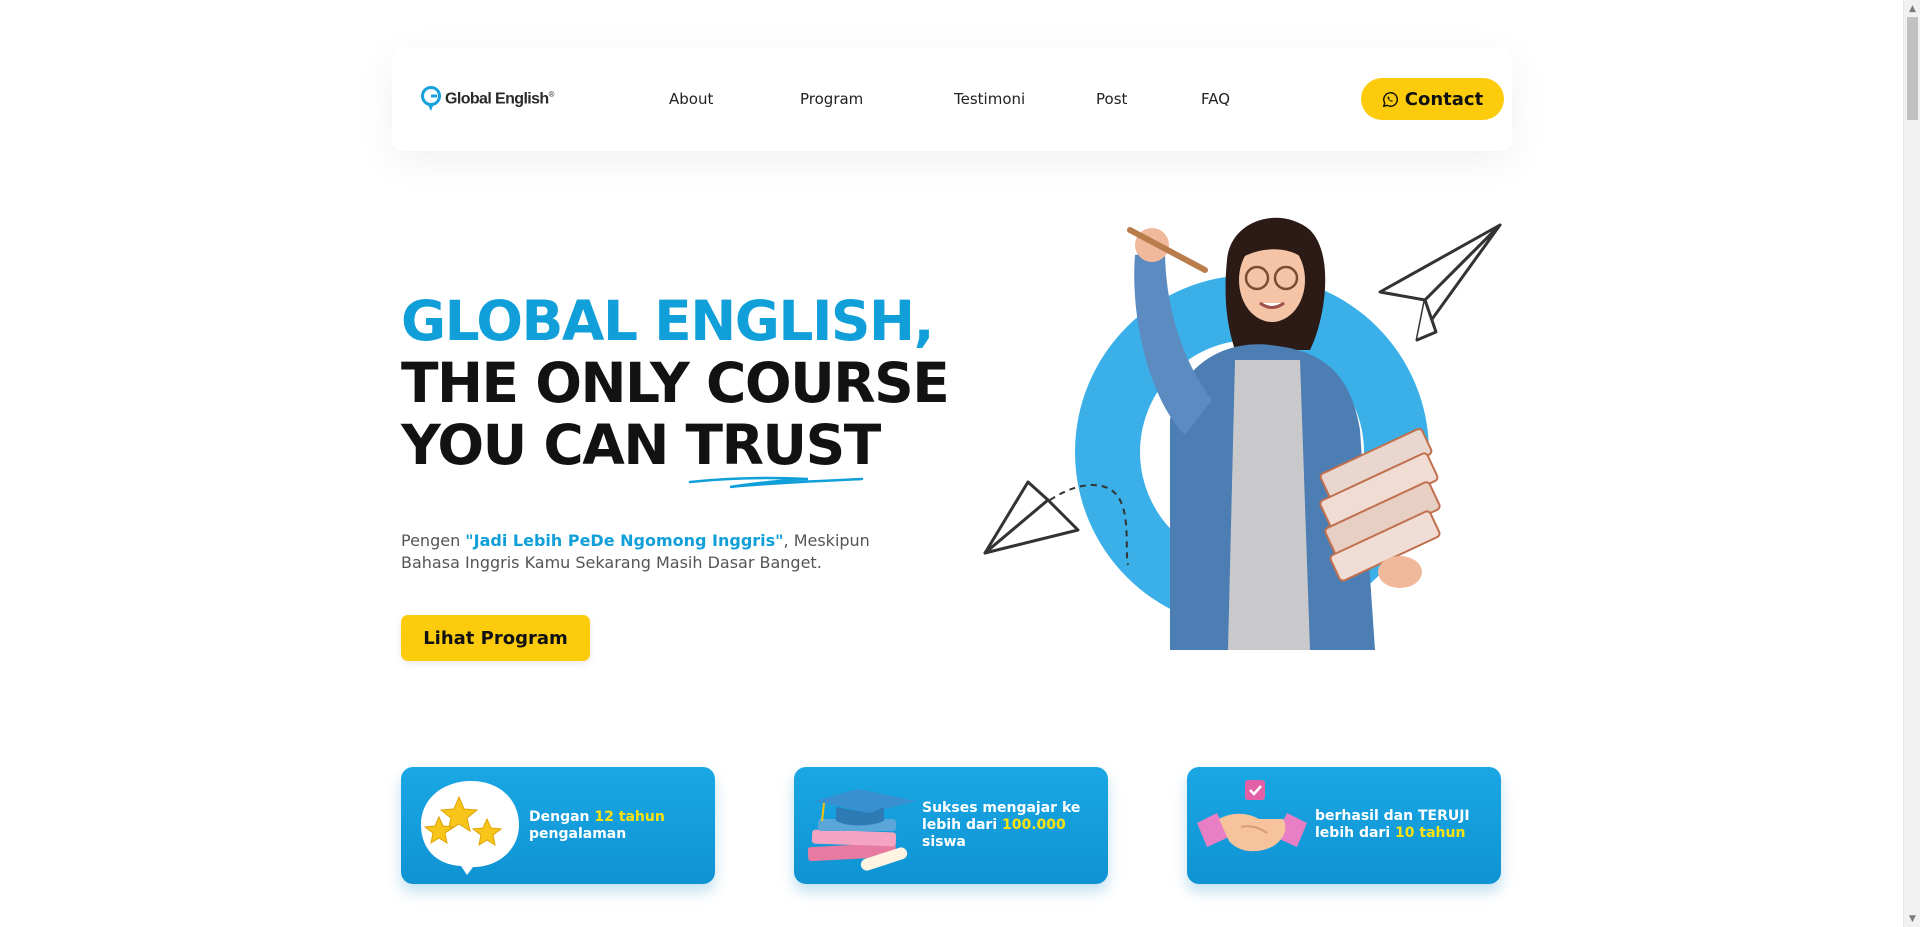 Image resolution: width=1920 pixels, height=927 pixels. Describe the element at coordinates (1444, 99) in the screenshot. I see `contact-label: Contact` at that location.